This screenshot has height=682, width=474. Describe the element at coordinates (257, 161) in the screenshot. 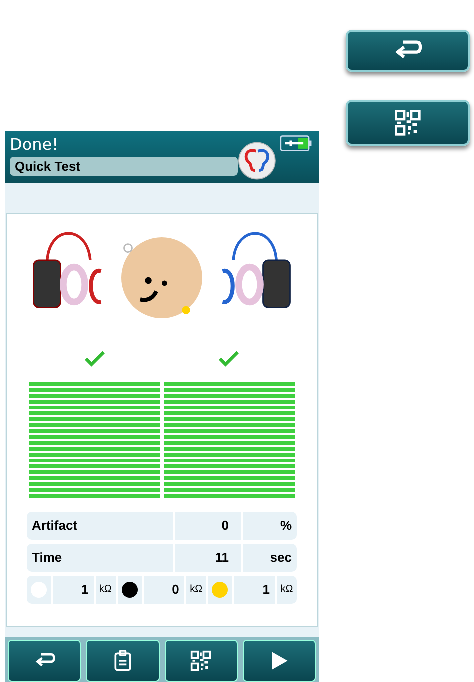

I see `ears-logo-icon` at that location.